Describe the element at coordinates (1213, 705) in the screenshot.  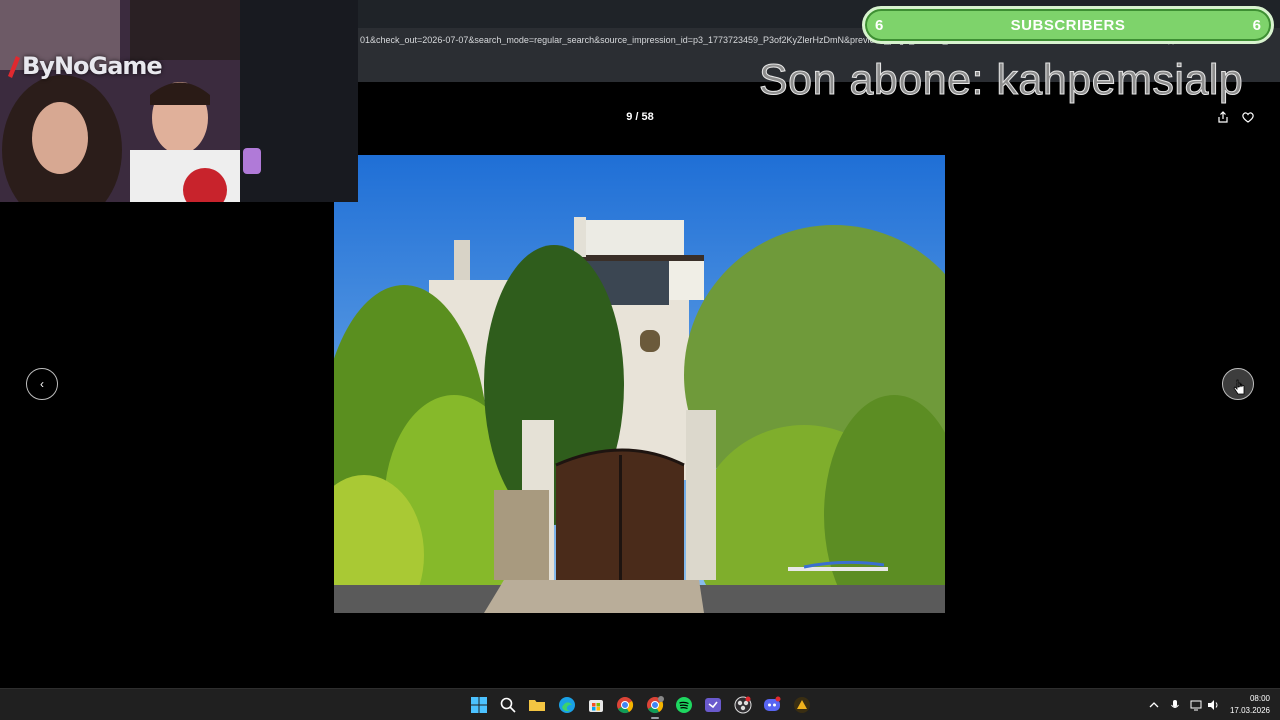
I see `volume-icon` at that location.